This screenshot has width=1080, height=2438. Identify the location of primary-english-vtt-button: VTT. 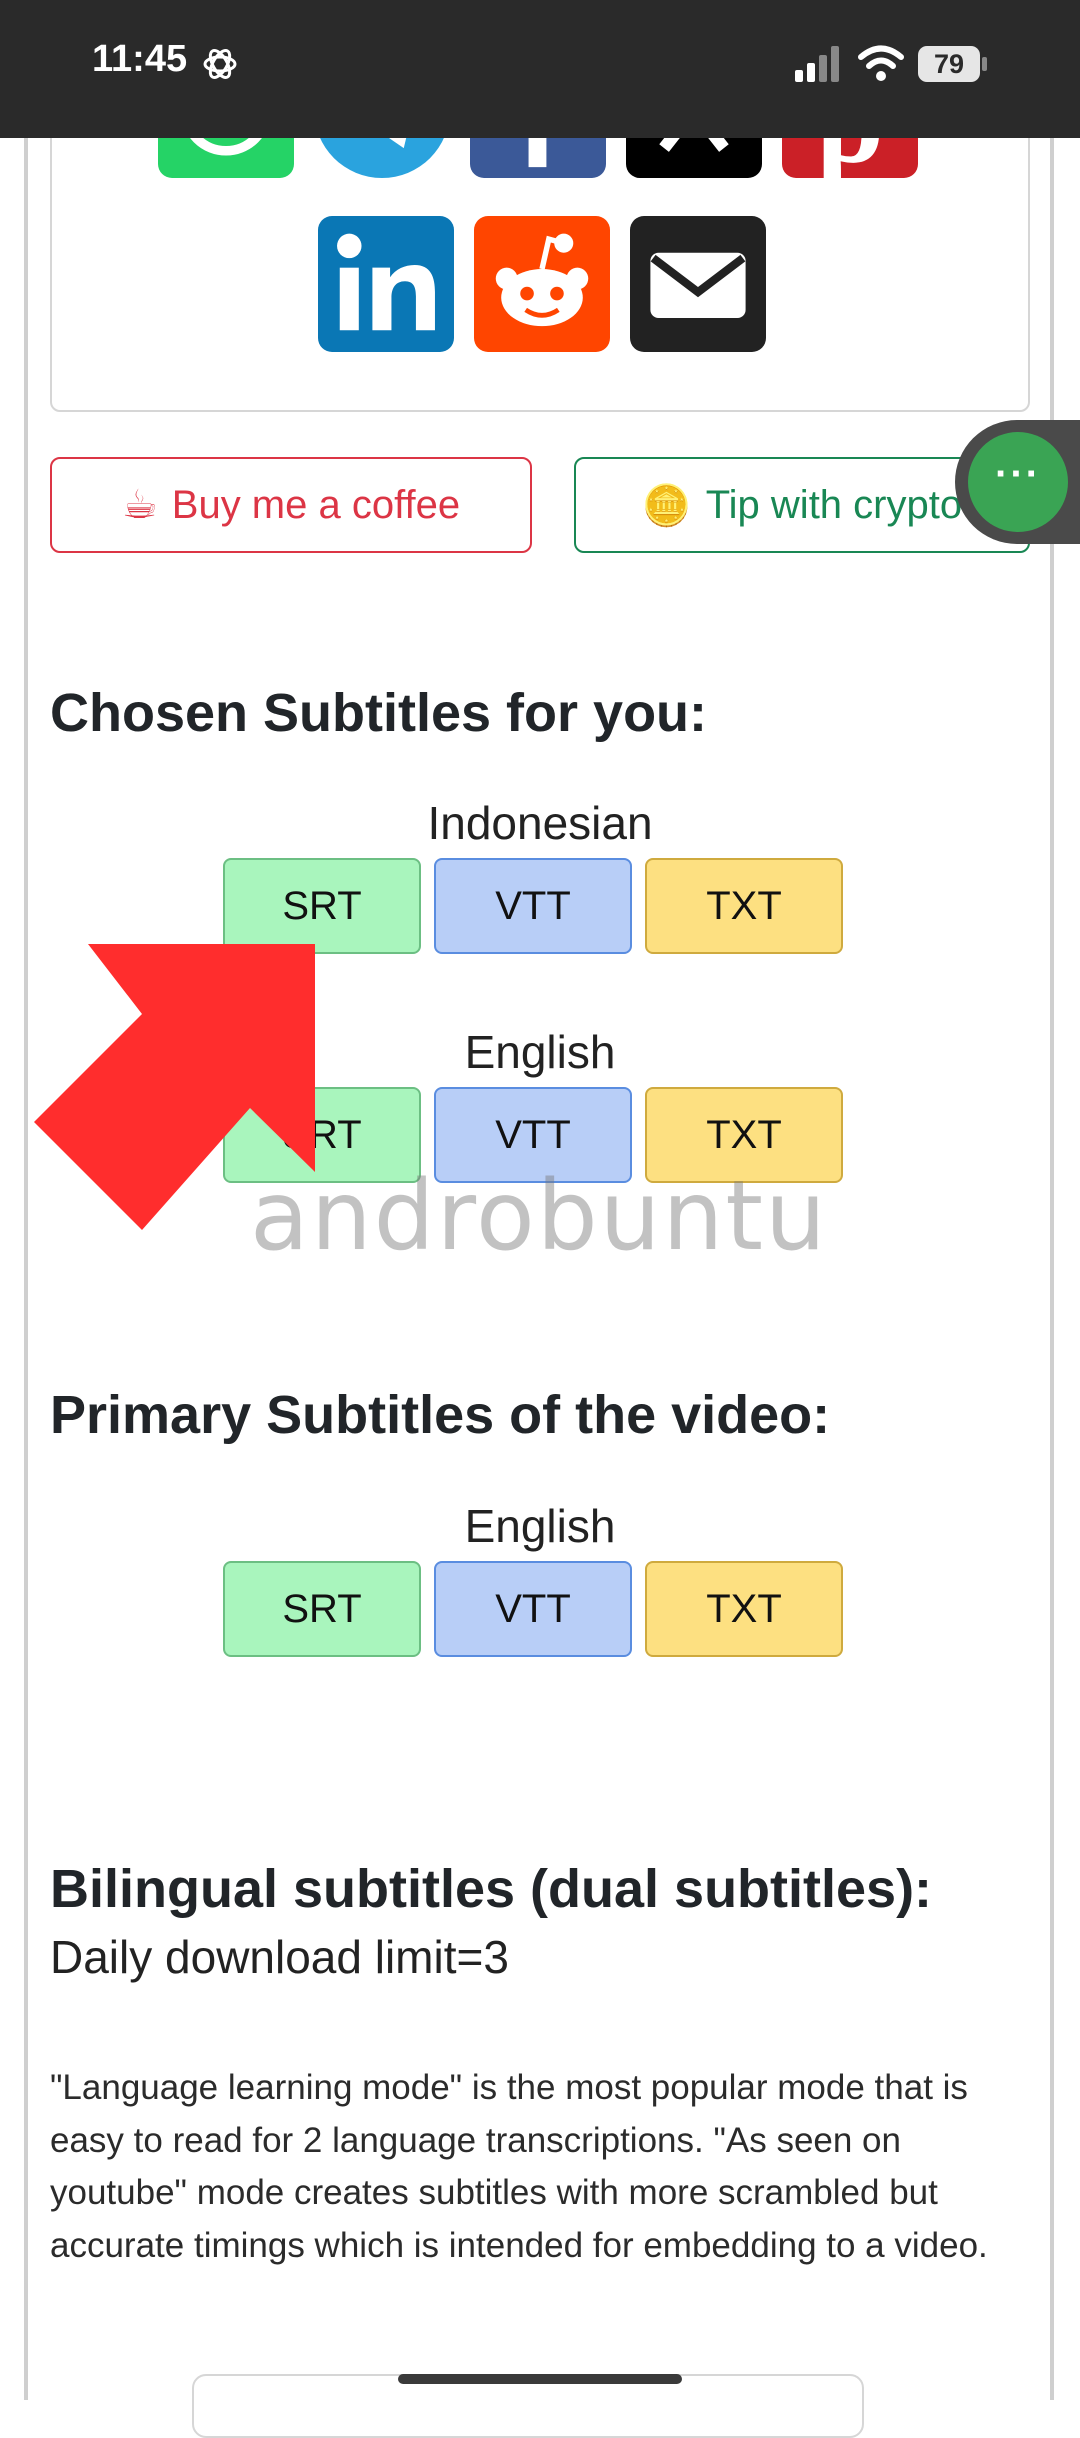
(533, 1609).